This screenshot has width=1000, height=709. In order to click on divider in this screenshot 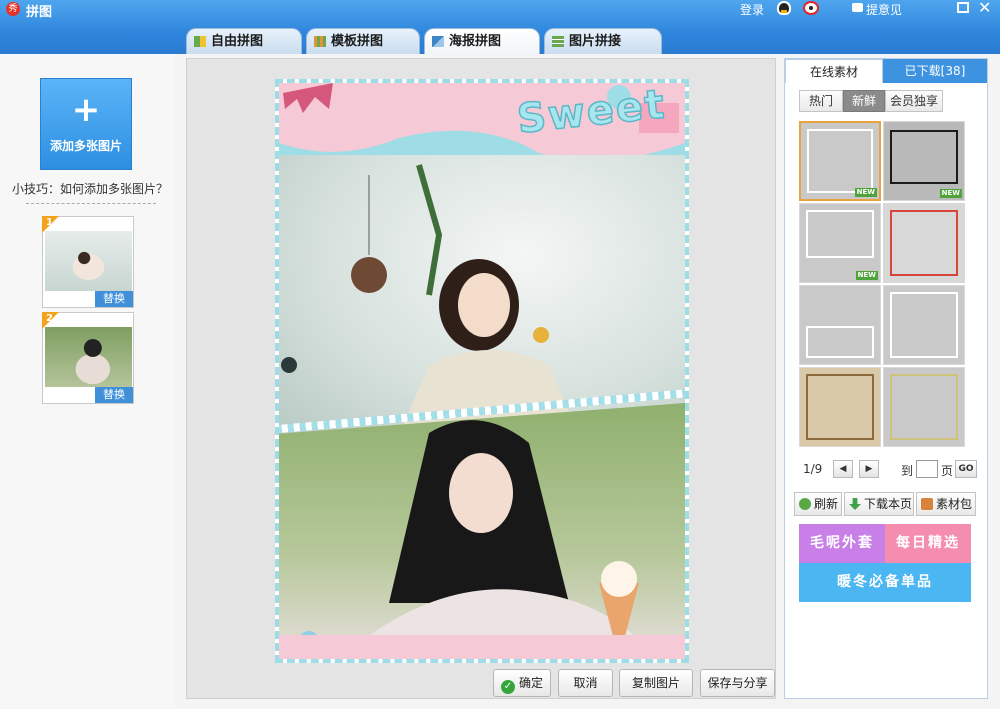, I will do `click(91, 203)`.